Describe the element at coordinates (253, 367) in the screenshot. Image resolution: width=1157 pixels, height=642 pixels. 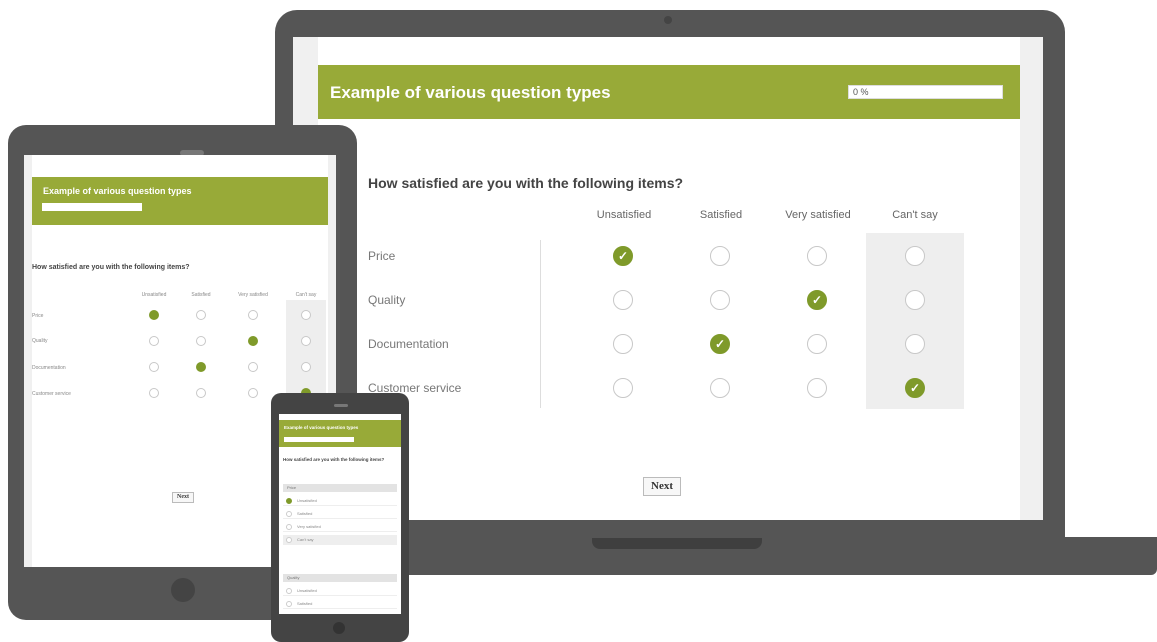
I see `tablet-radio-documentation-very-satisfied` at that location.